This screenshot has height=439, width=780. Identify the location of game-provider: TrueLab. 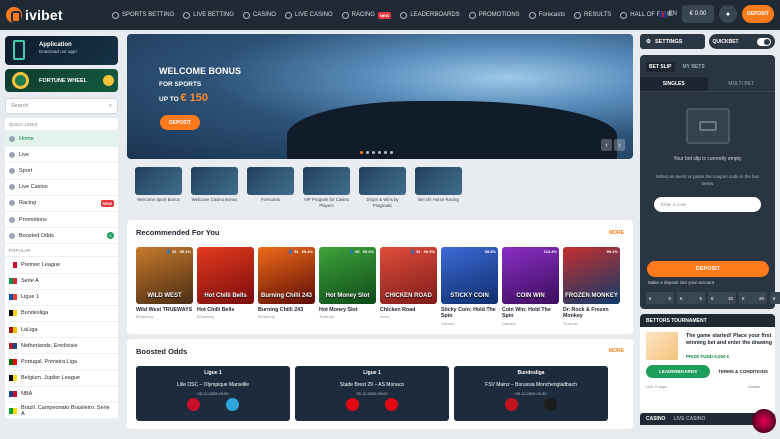
(570, 323).